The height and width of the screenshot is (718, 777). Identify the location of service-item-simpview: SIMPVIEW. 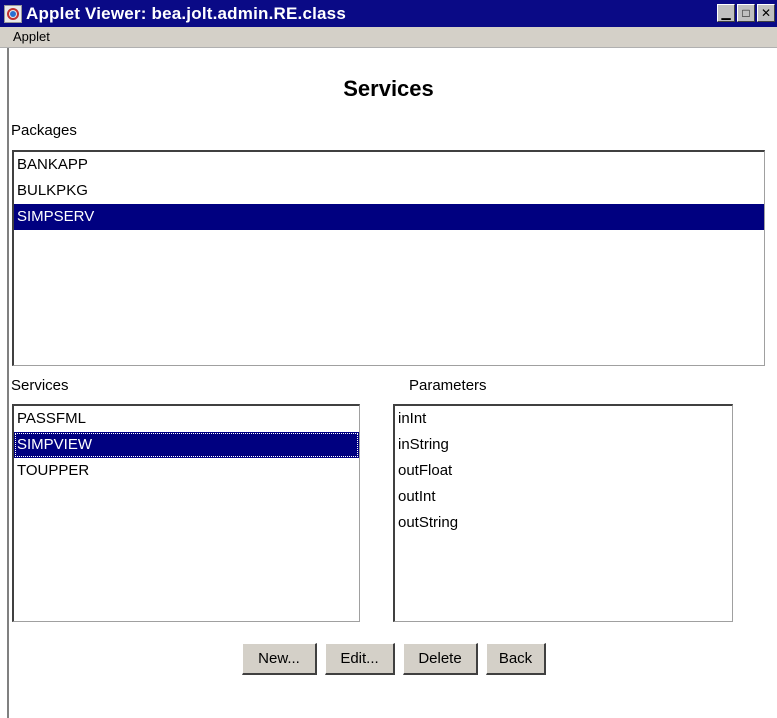
(186, 445).